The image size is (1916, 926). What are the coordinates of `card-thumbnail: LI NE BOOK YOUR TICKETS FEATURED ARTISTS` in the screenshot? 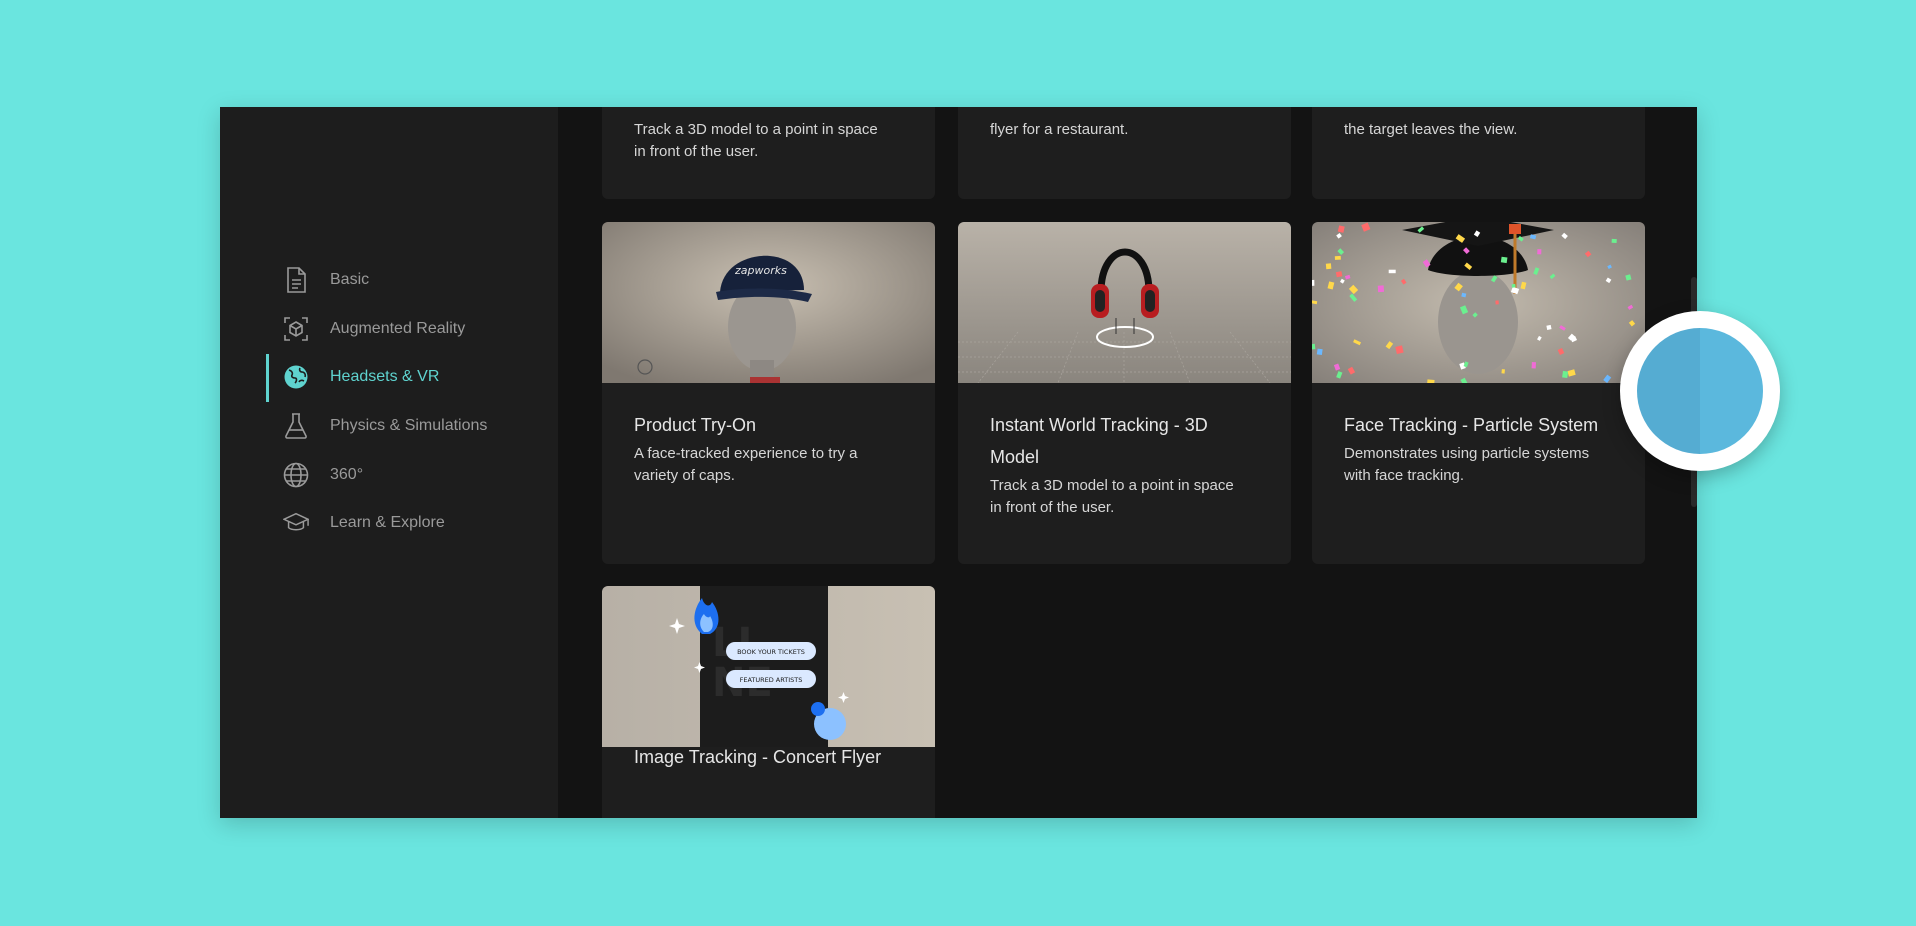 It's located at (768, 666).